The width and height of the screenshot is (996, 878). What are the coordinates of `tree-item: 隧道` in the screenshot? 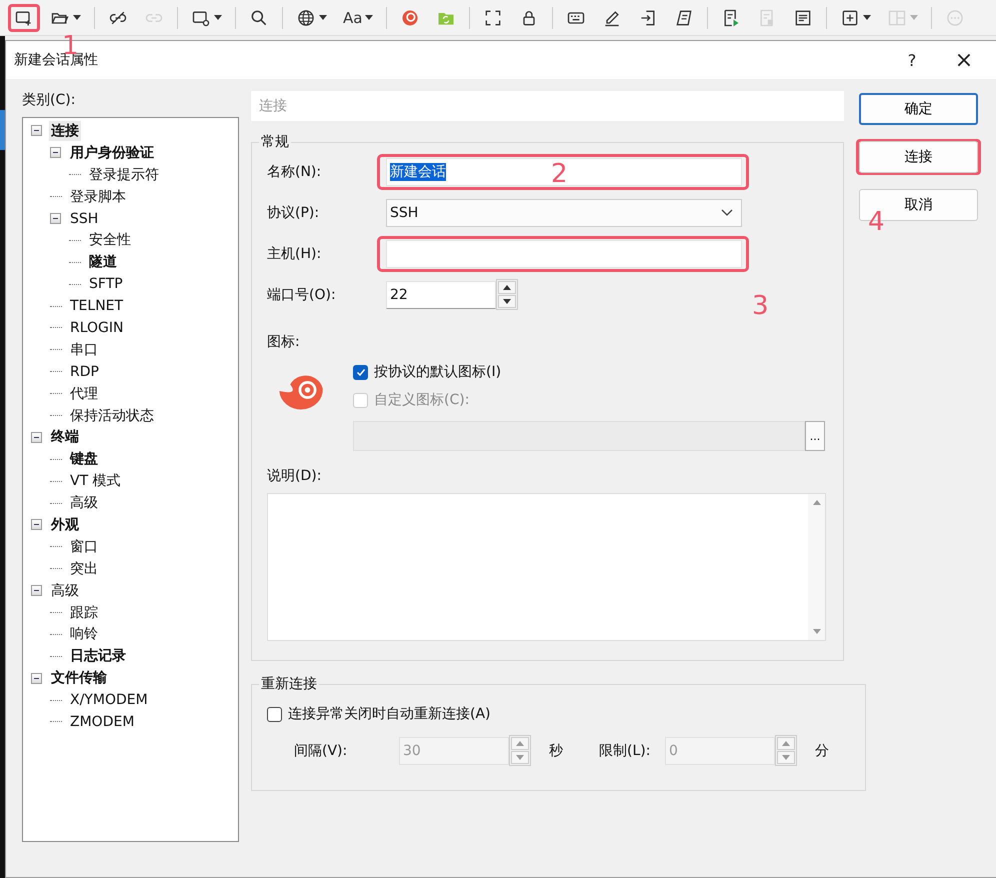 It's located at (103, 262).